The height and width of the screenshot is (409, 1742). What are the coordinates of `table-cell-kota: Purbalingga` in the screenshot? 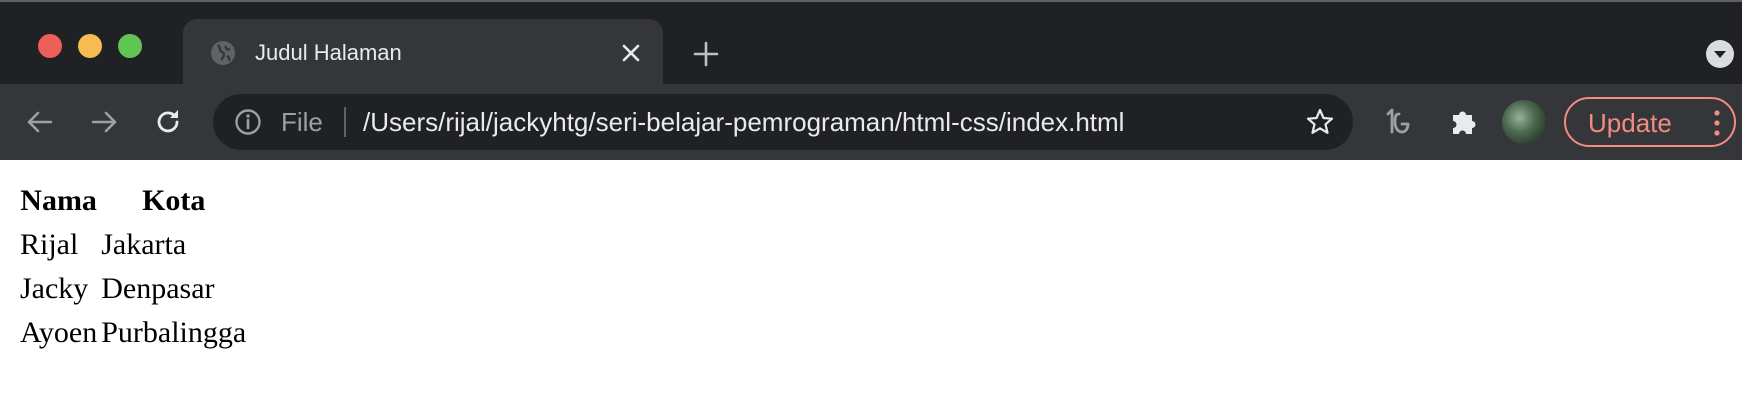 It's located at (174, 332).